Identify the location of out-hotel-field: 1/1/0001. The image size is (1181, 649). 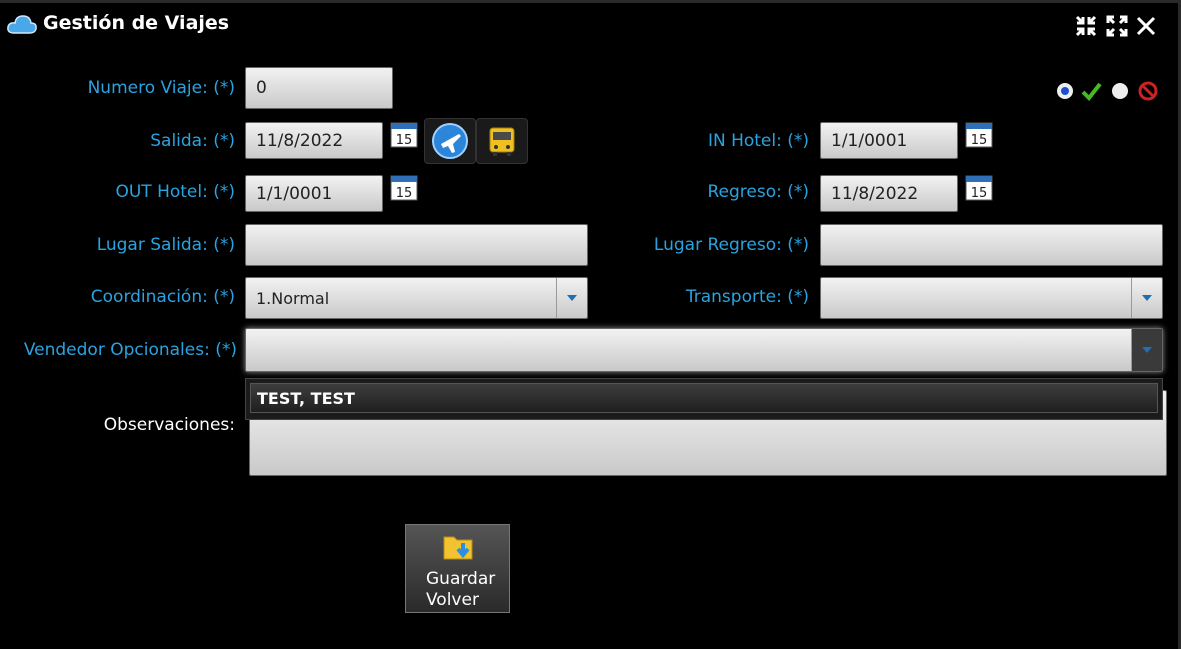
(314, 193).